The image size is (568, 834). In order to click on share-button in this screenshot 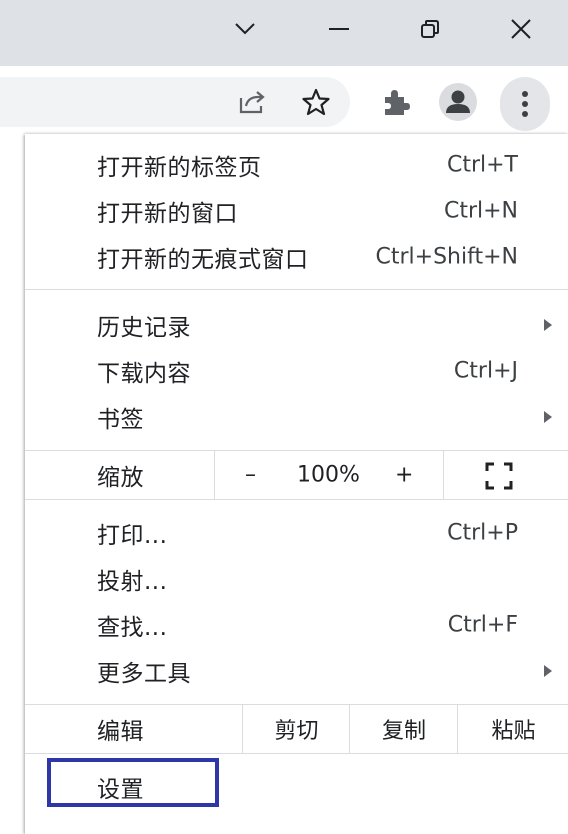, I will do `click(252, 102)`.